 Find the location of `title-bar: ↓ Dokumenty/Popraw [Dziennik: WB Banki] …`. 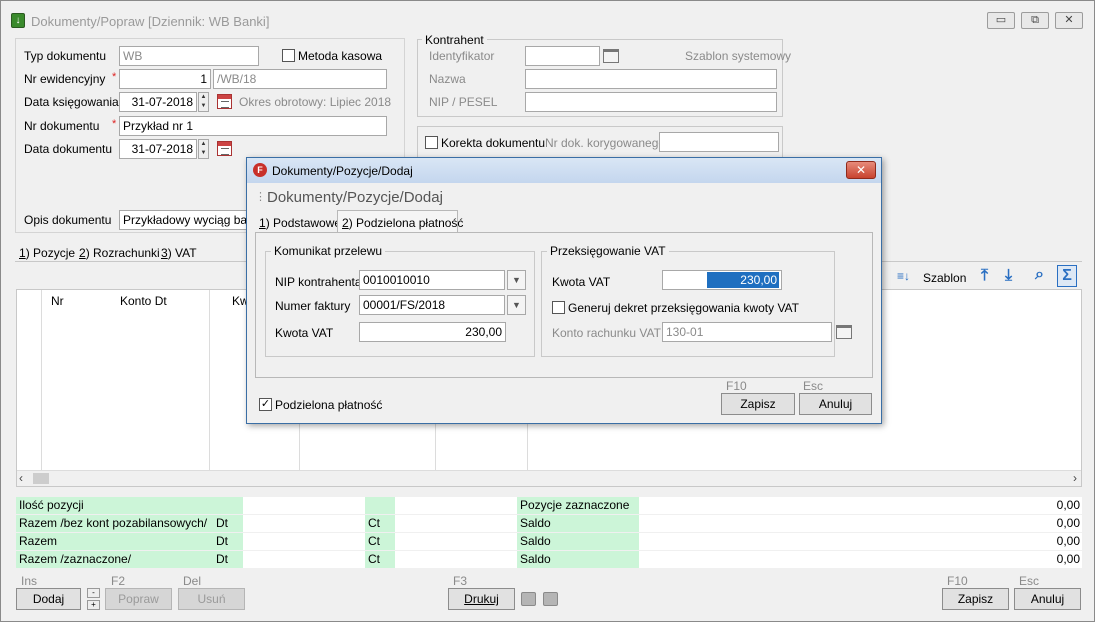

title-bar: ↓ Dokumenty/Popraw [Dziennik: WB Banki] … is located at coordinates (547, 20).